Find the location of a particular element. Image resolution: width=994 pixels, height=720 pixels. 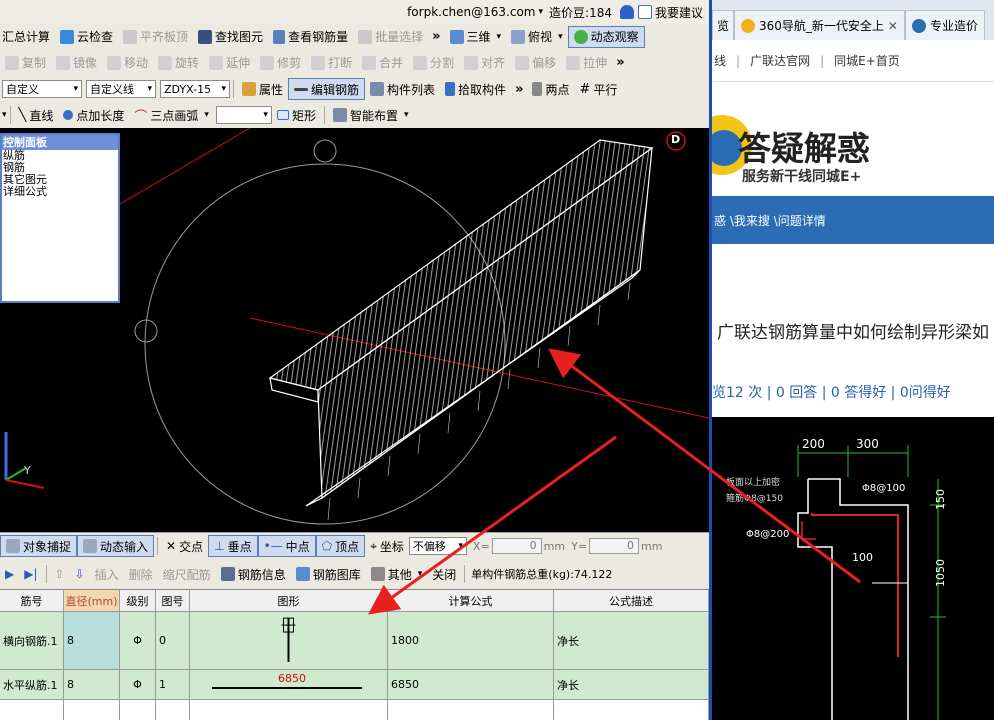

x-coordinate: X= 0 mm is located at coordinates (519, 546).